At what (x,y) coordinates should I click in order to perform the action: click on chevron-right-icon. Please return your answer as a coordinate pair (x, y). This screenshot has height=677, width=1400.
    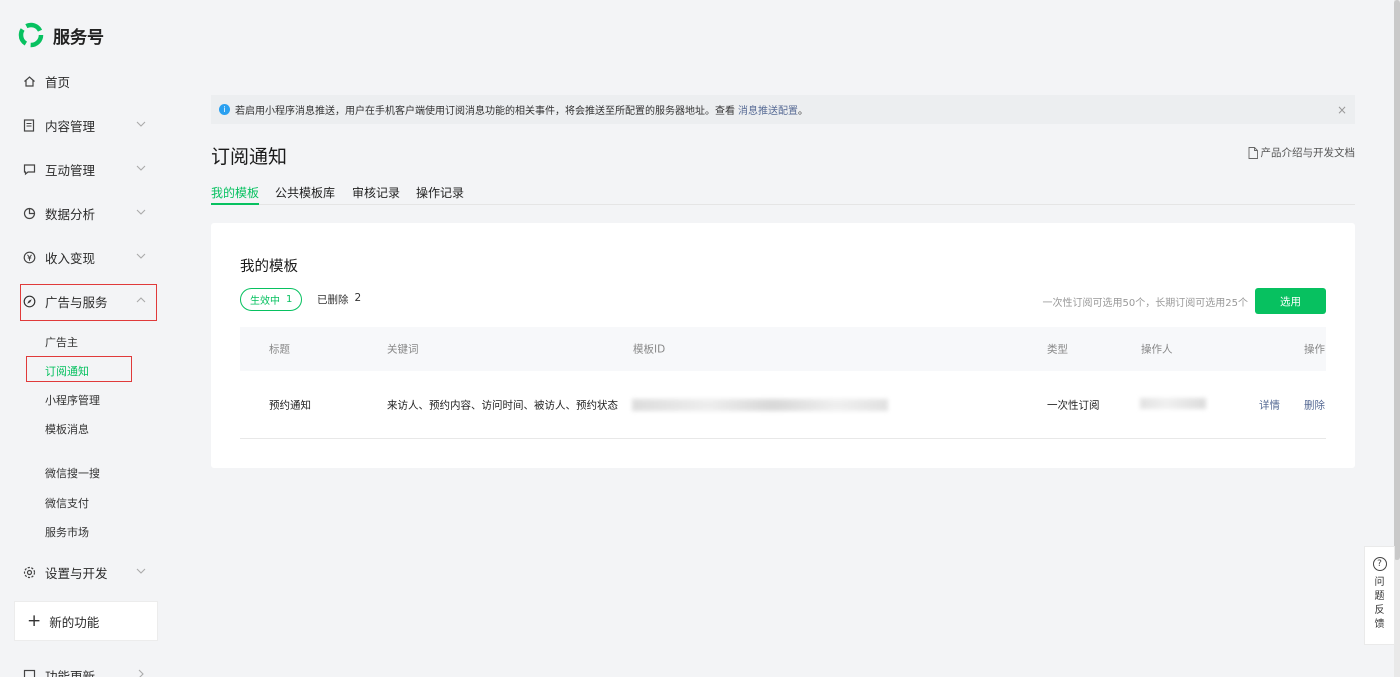
    Looking at the image, I should click on (141, 673).